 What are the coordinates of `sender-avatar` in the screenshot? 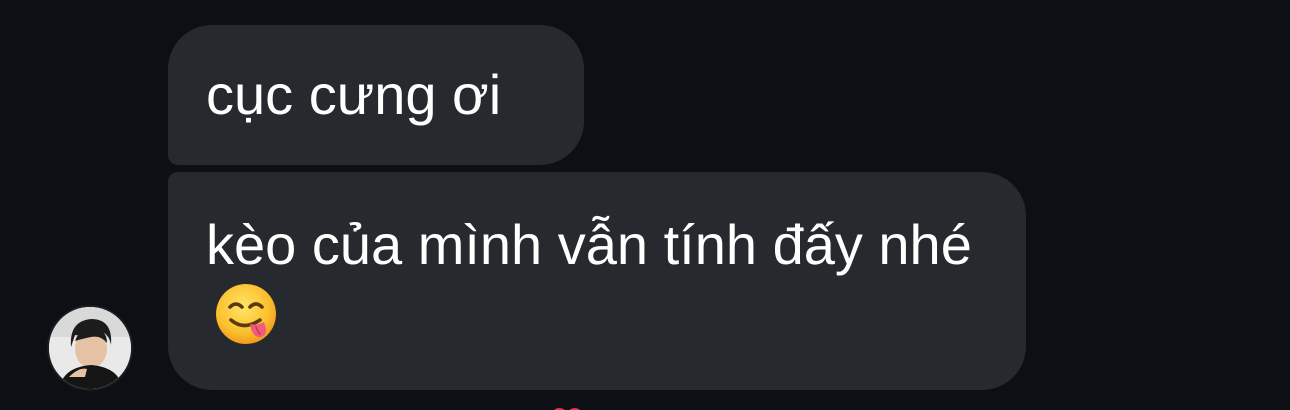 It's located at (90, 348).